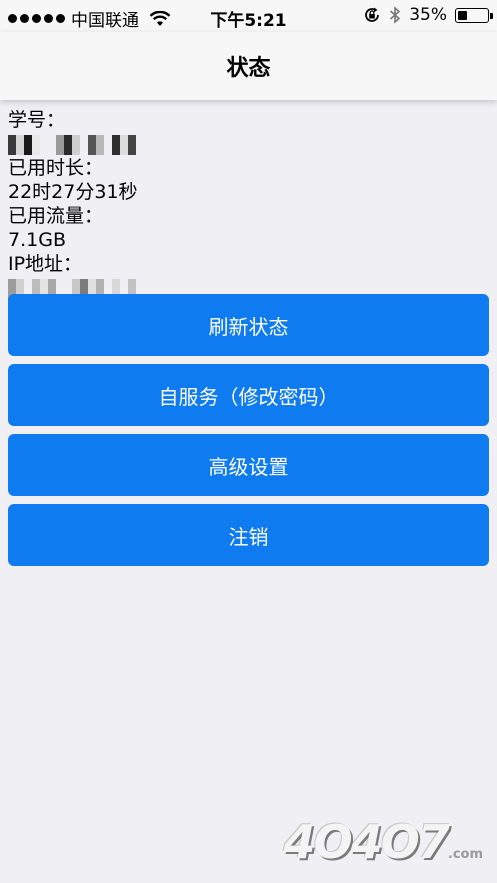 This screenshot has height=883, width=497. I want to click on watermark-logo: 4O4O7.com, so click(383, 842).